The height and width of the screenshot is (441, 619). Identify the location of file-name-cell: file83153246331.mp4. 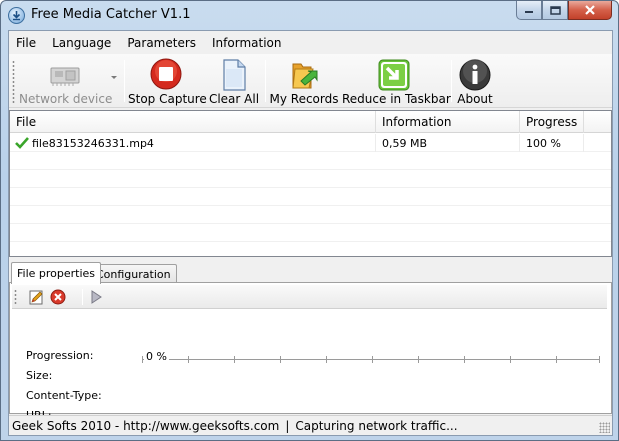
(201, 143).